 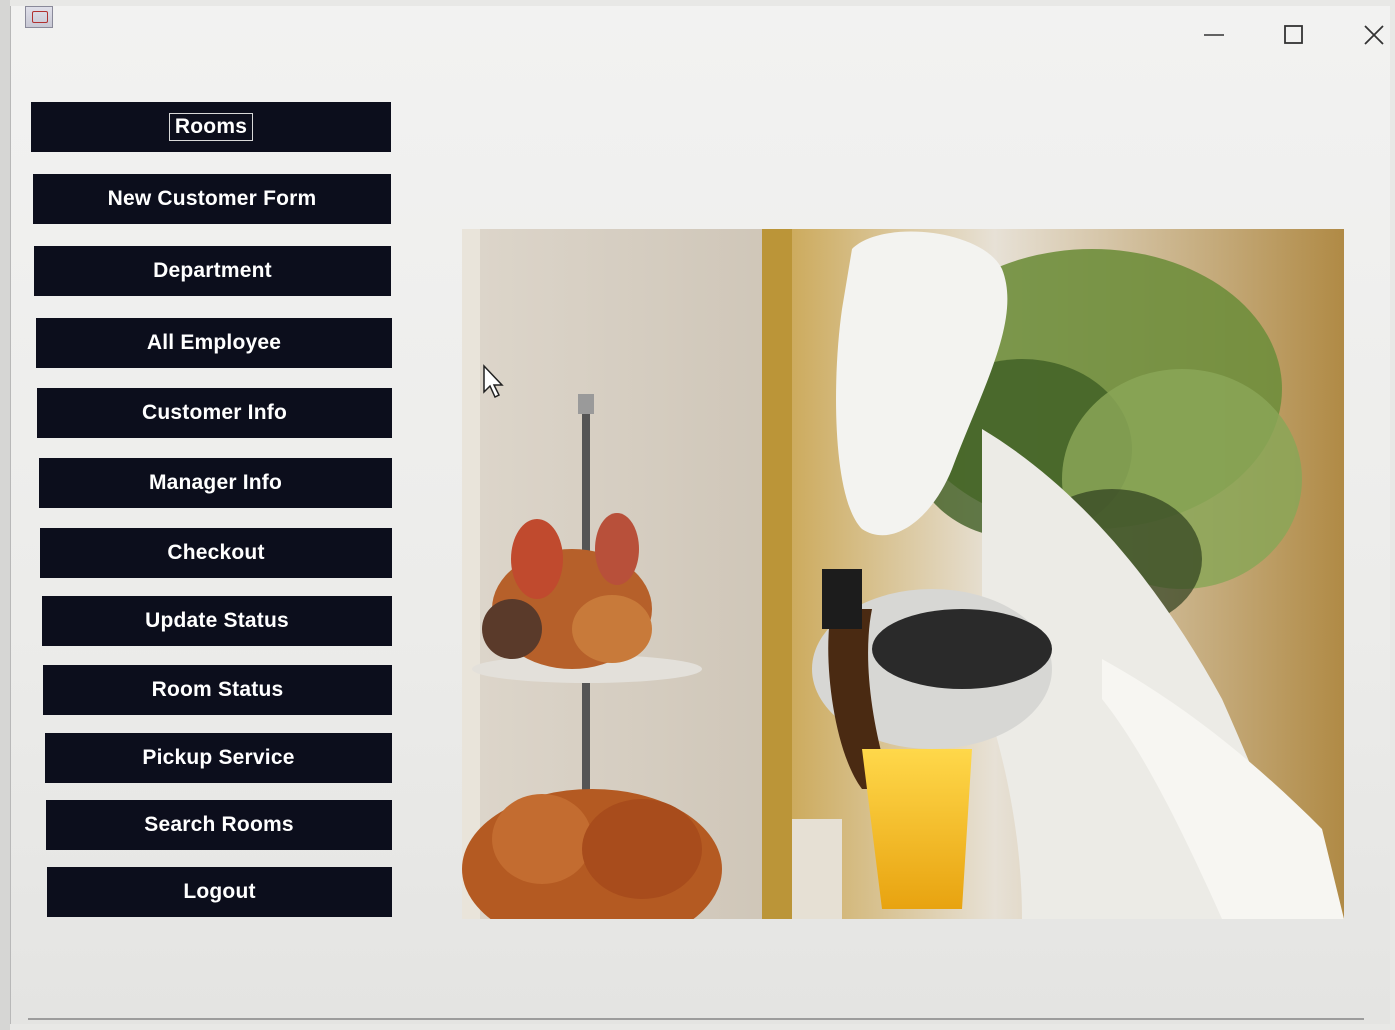 I want to click on maximize-button, so click(x=1294, y=35).